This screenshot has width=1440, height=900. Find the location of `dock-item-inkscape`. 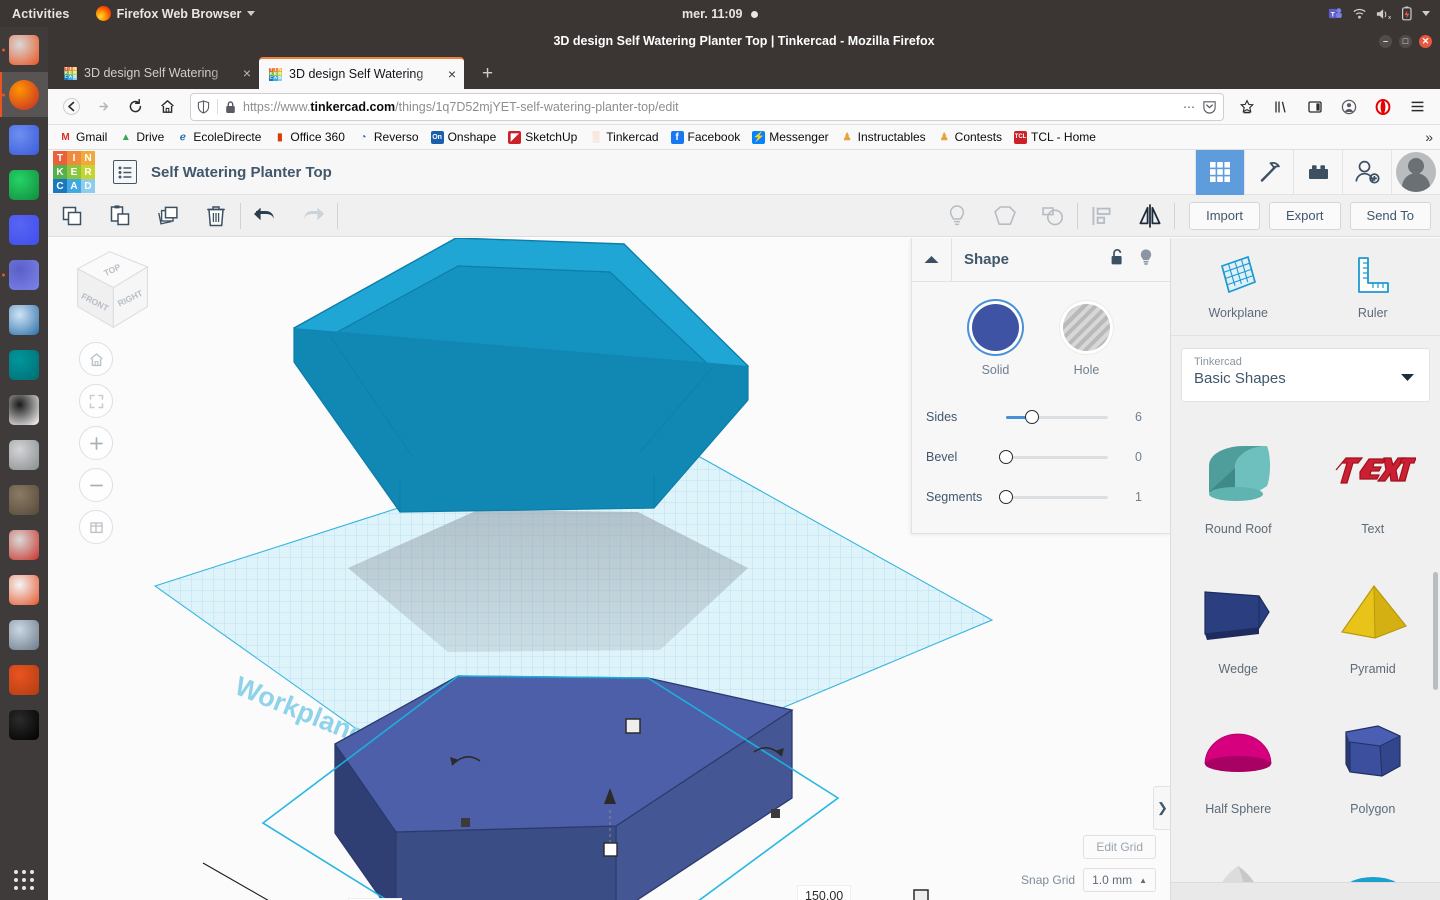

dock-item-inkscape is located at coordinates (24, 544).